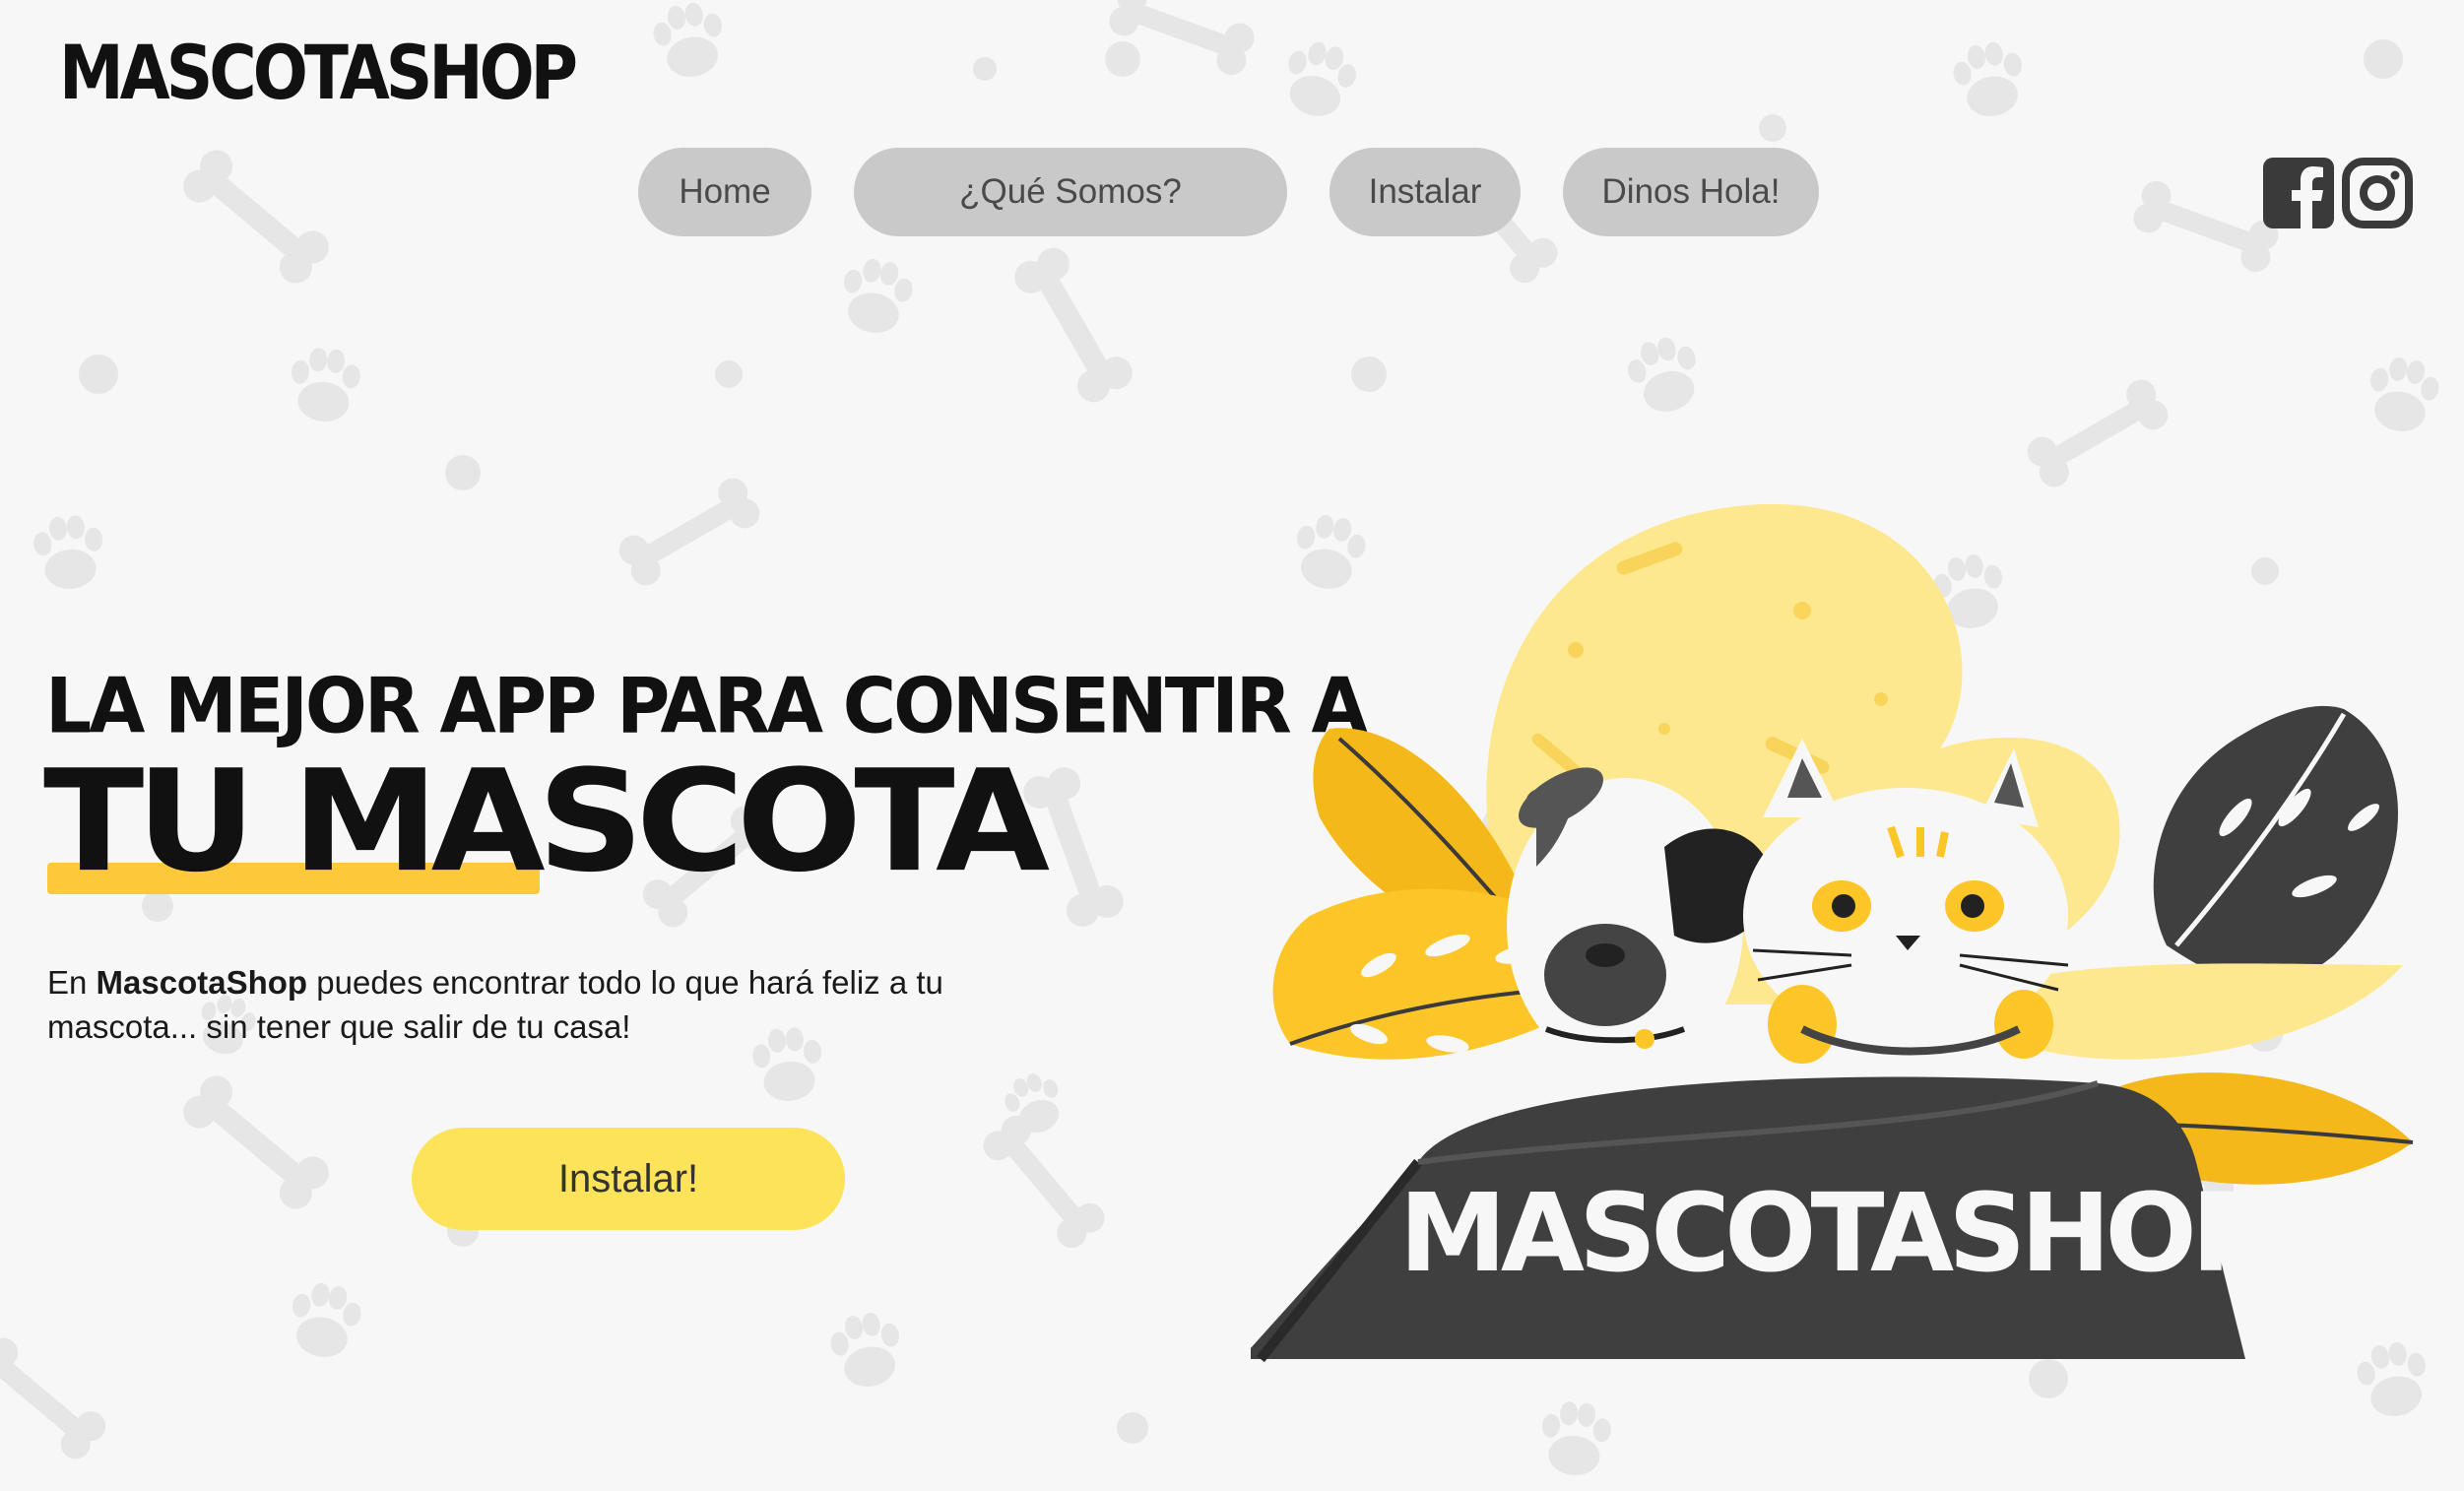 This screenshot has width=2464, height=1491. What do you see at coordinates (2377, 193) in the screenshot?
I see `instagram-icon` at bounding box center [2377, 193].